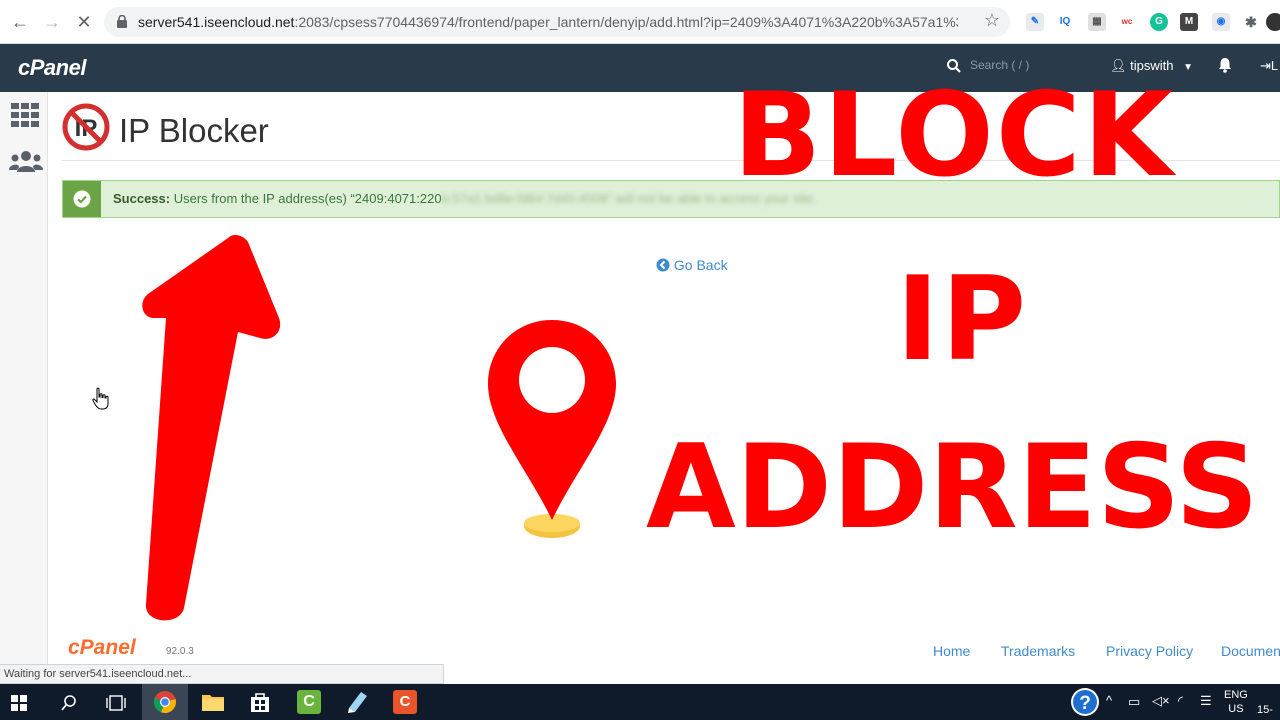  What do you see at coordinates (663, 265) in the screenshot?
I see `back-circle-icon` at bounding box center [663, 265].